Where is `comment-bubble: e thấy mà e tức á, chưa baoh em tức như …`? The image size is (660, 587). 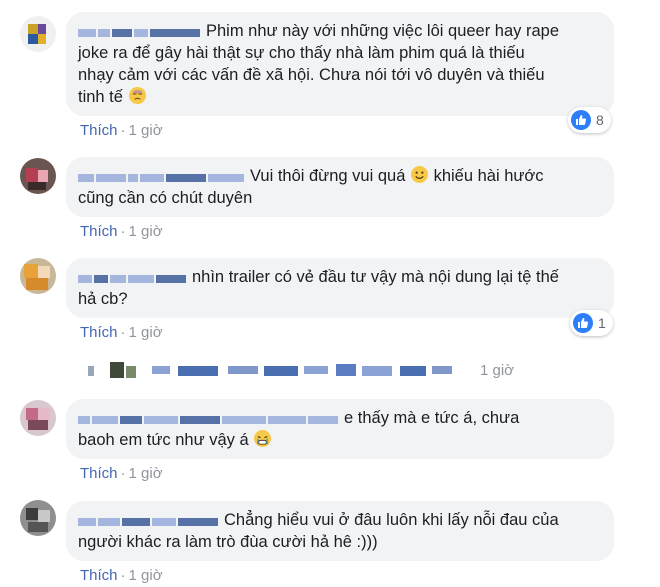
comment-bubble: e thấy mà e tức á, chưa baoh em tức như … is located at coordinates (340, 429).